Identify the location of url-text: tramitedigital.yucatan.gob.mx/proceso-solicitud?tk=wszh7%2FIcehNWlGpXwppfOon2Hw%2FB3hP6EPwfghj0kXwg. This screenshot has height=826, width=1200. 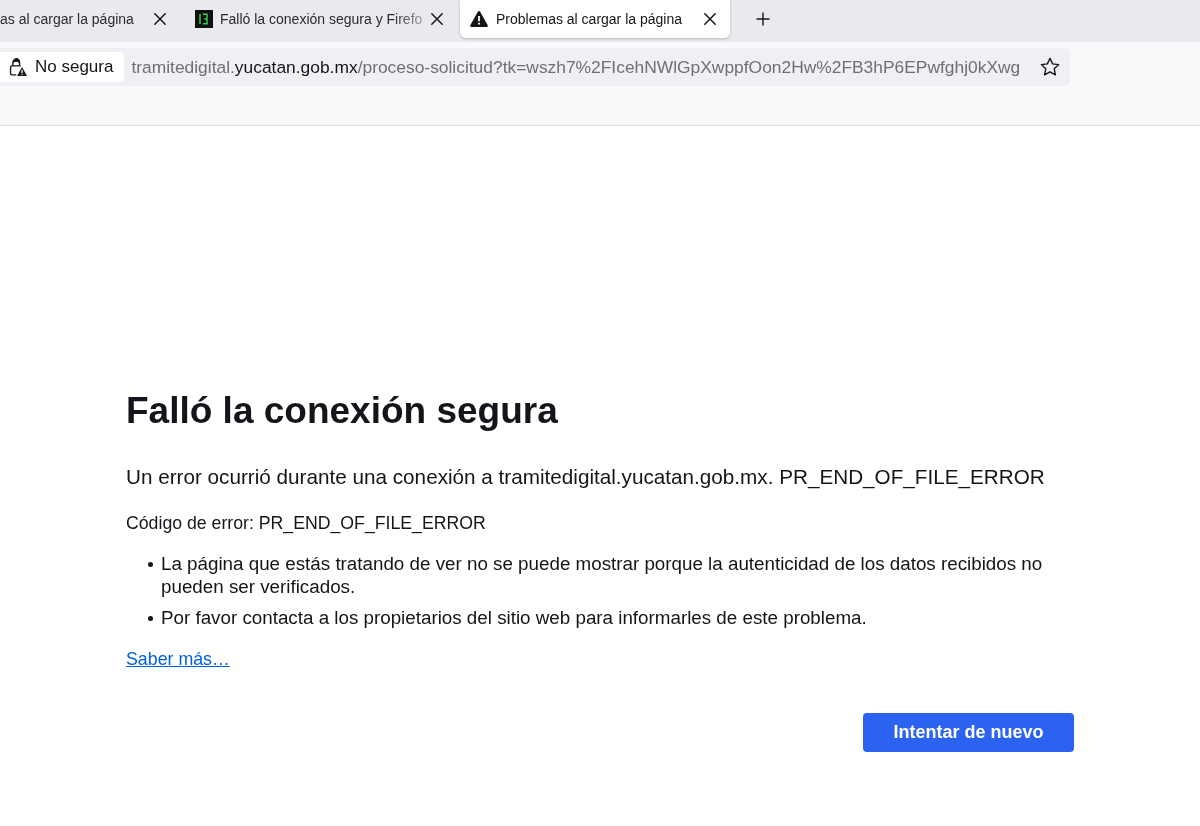
(576, 67).